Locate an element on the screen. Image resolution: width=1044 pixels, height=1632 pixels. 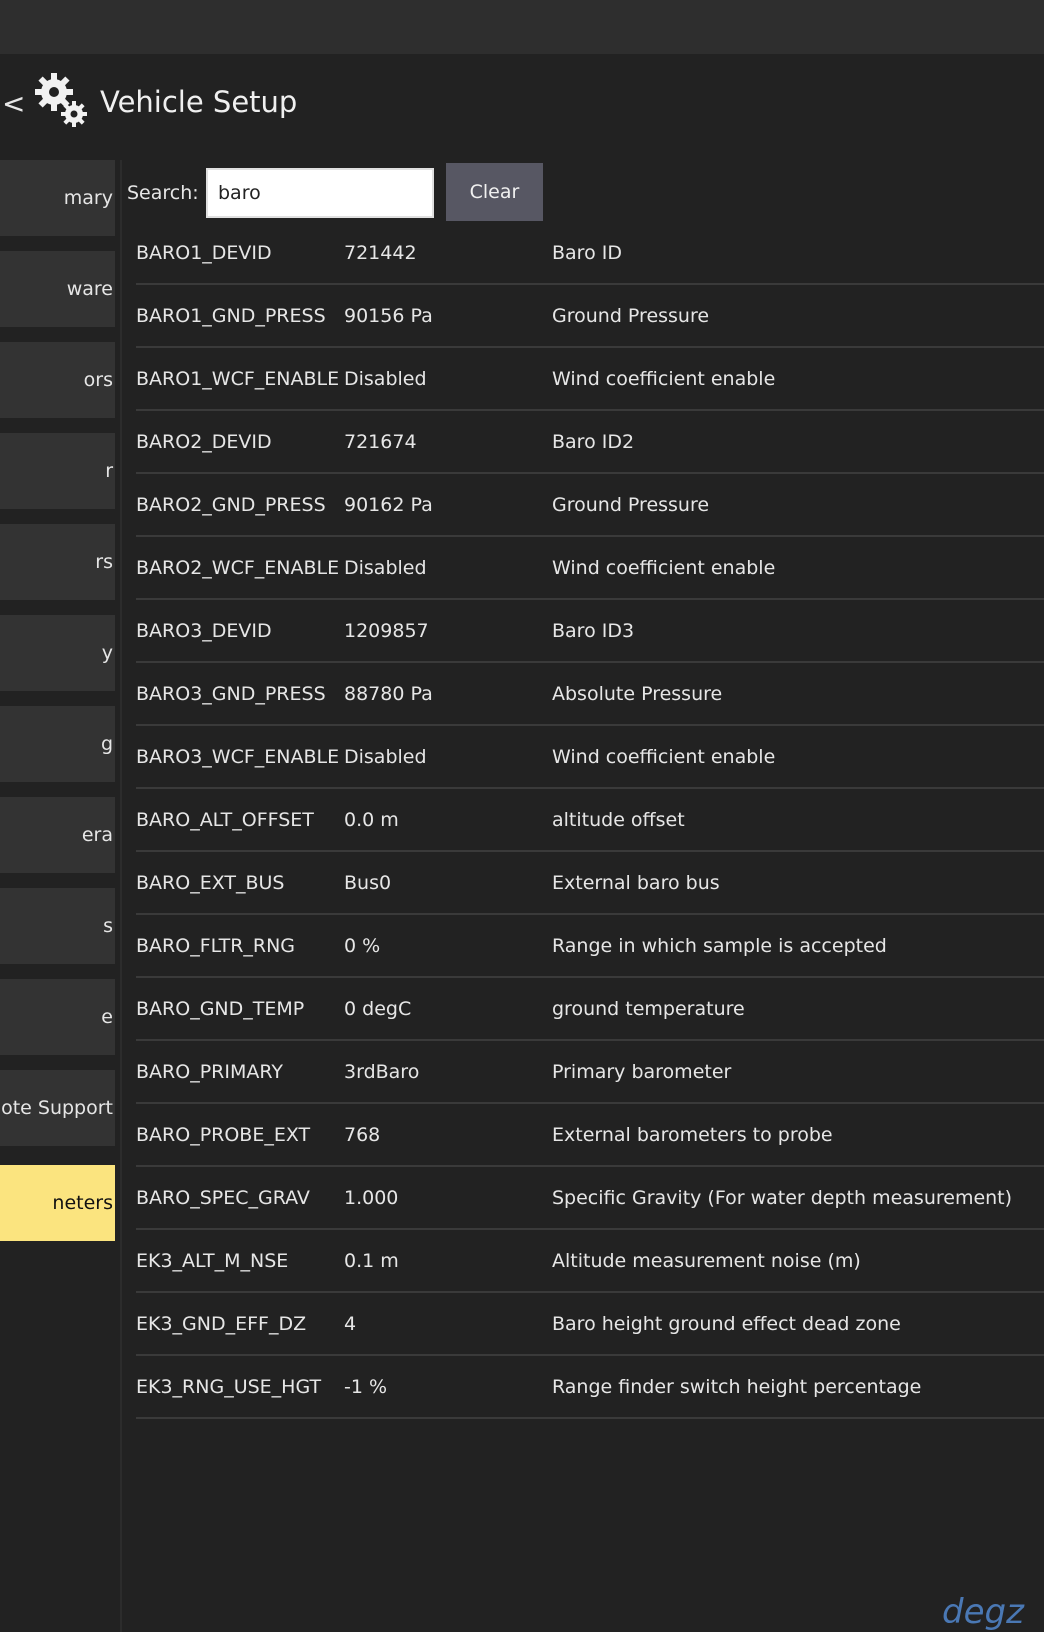
sidebar-item-summary: mary is located at coordinates (57, 198).